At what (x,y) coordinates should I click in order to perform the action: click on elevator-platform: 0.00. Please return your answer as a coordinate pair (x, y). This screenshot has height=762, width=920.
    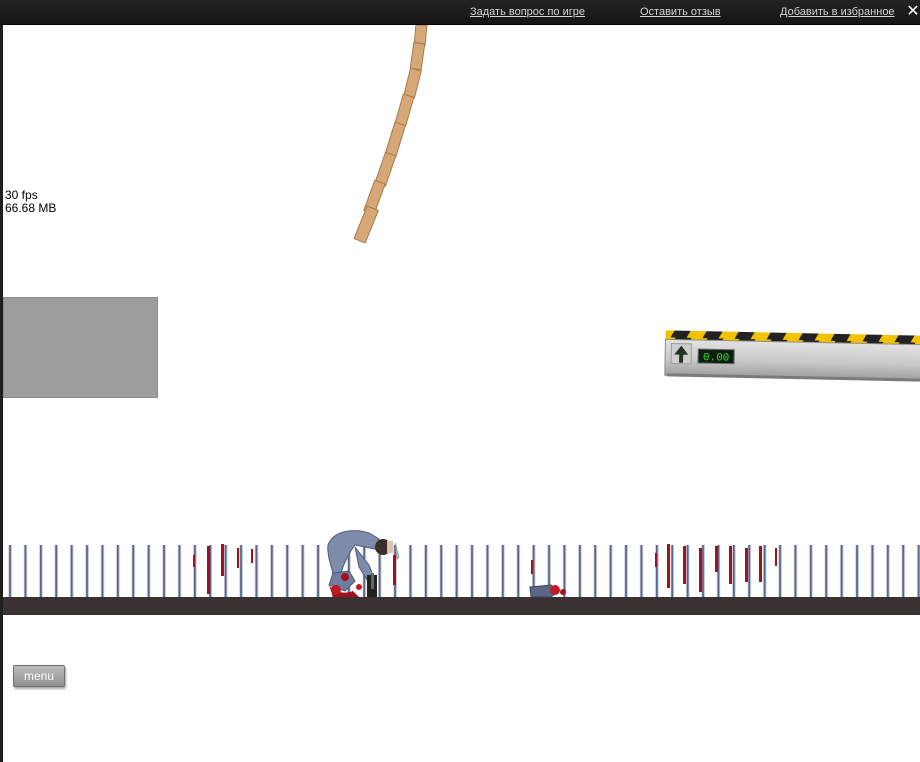
    Looking at the image, I should click on (792, 356).